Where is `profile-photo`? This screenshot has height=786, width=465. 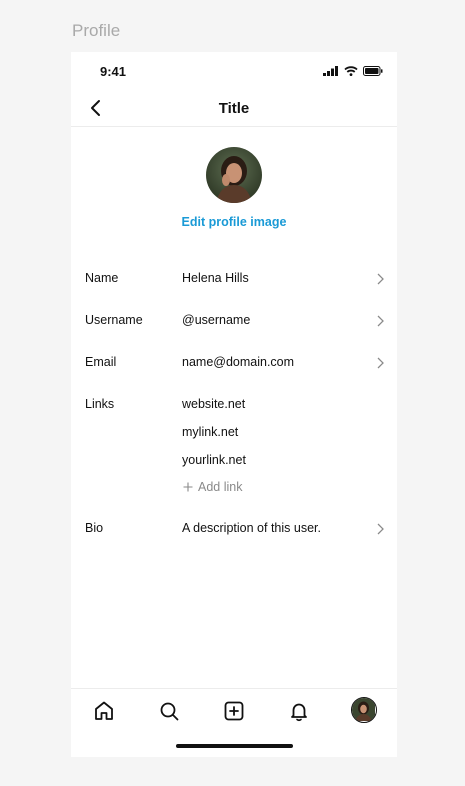 profile-photo is located at coordinates (234, 175).